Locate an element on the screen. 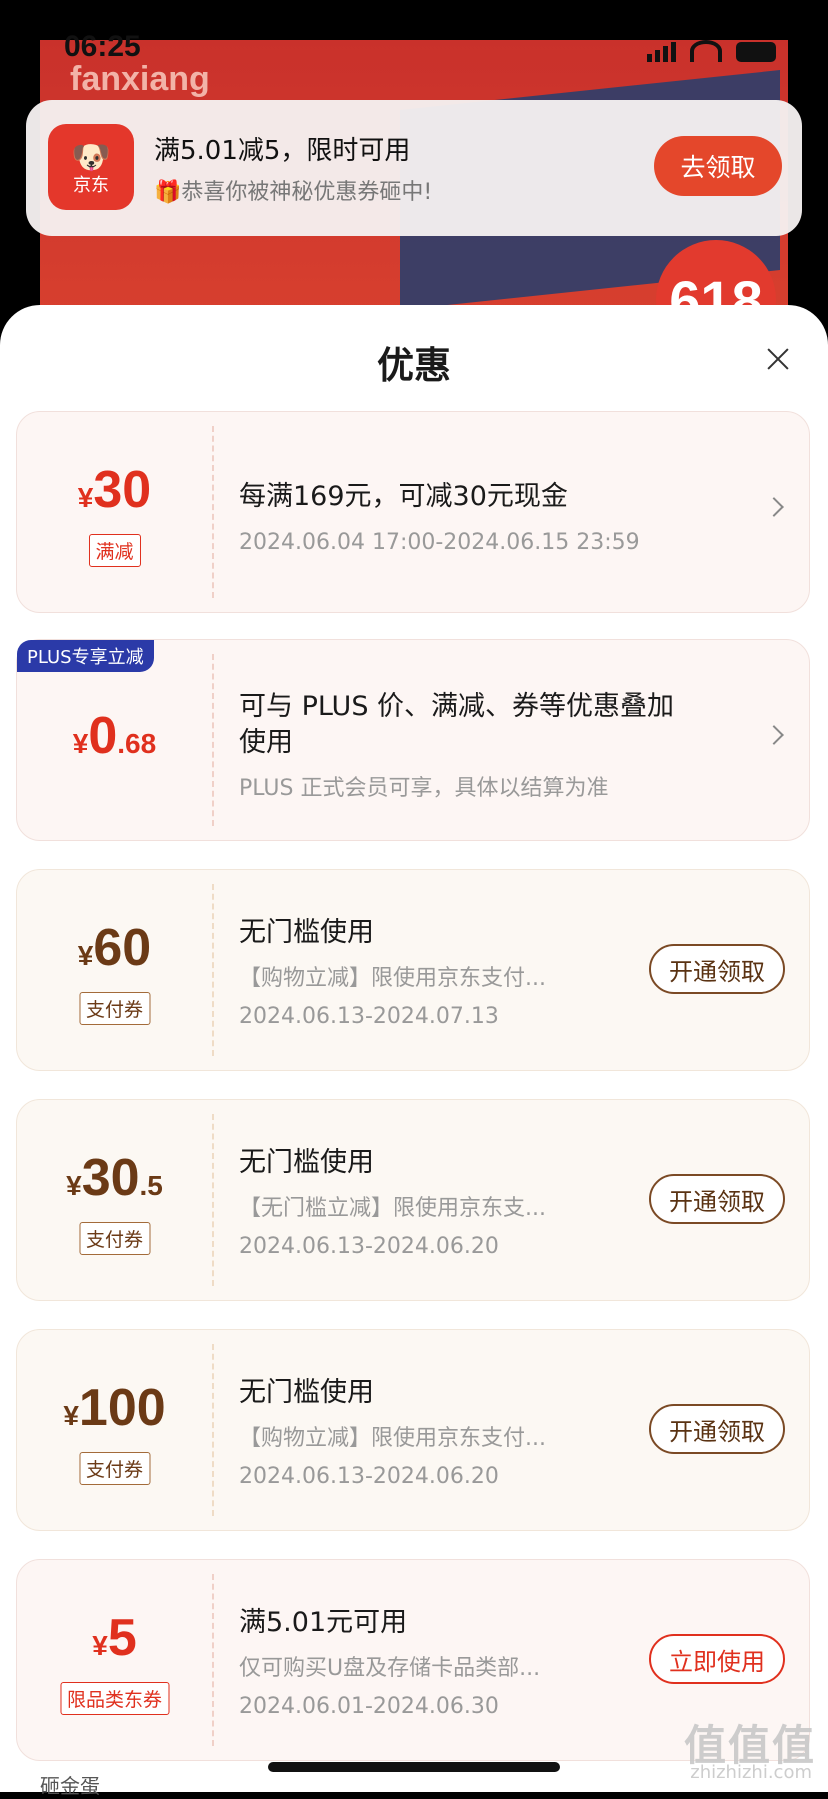 This screenshot has height=1799, width=828. coupon-title: 每满169元，可减30元现金 is located at coordinates (403, 496).